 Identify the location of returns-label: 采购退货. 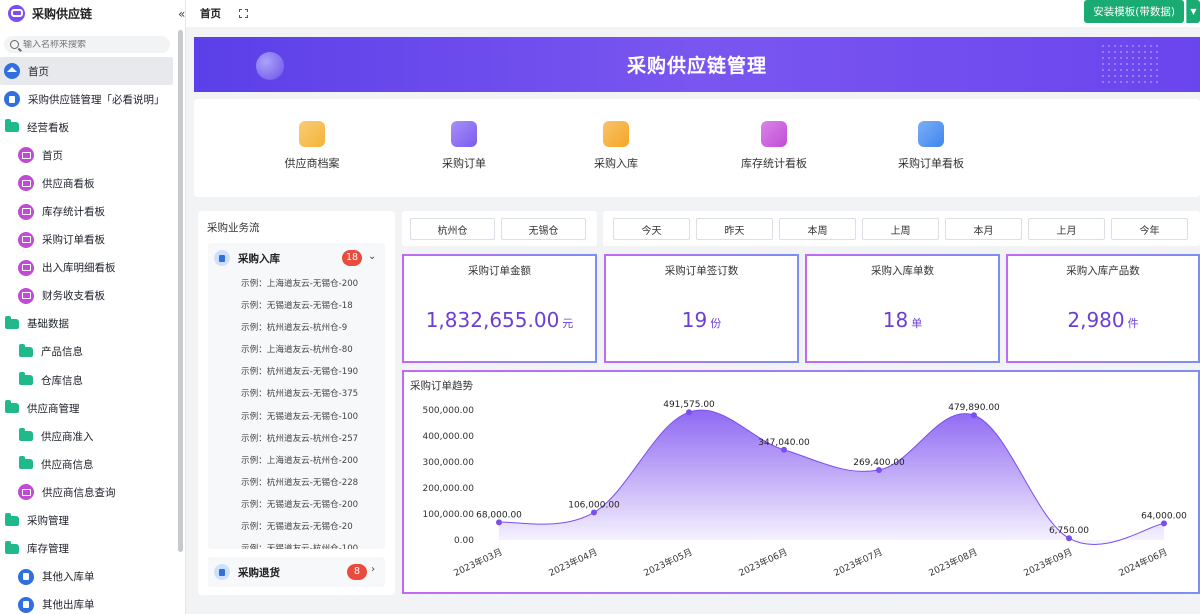
(259, 572).